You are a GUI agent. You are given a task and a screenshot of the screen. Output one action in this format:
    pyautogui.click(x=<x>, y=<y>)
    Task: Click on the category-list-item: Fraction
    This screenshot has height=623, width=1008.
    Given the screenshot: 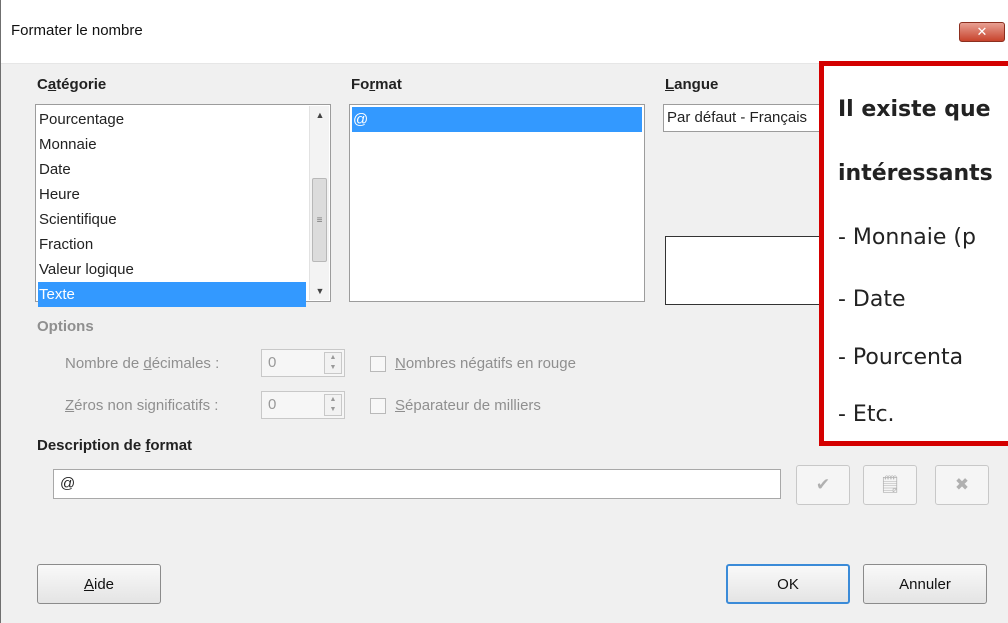 What is the action you would take?
    pyautogui.click(x=172, y=244)
    